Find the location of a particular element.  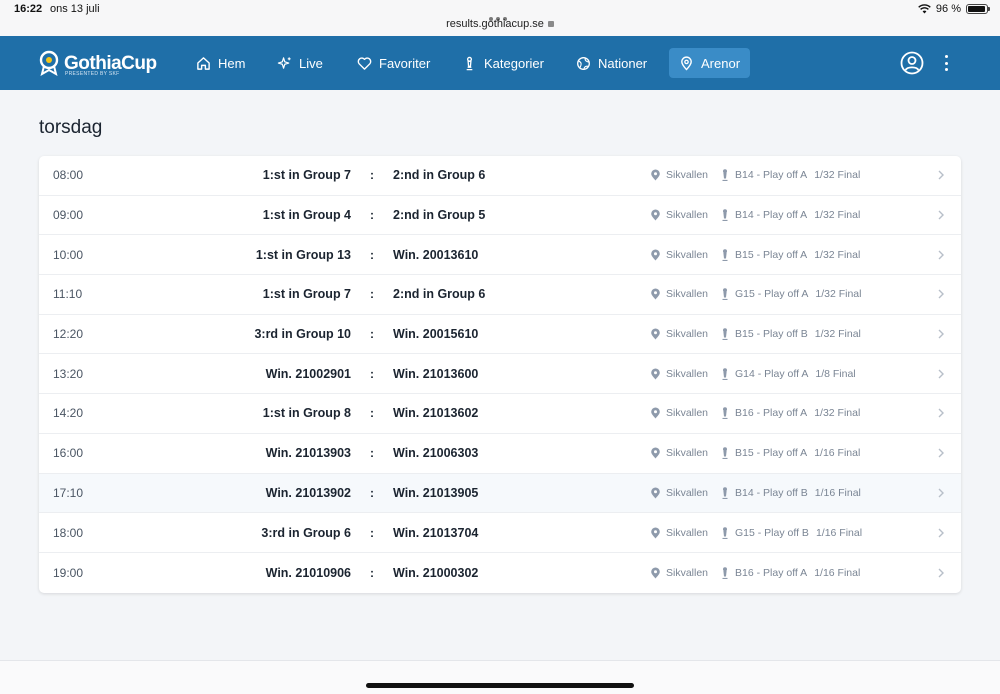

url-text: results.gothiacup.se is located at coordinates (495, 24).